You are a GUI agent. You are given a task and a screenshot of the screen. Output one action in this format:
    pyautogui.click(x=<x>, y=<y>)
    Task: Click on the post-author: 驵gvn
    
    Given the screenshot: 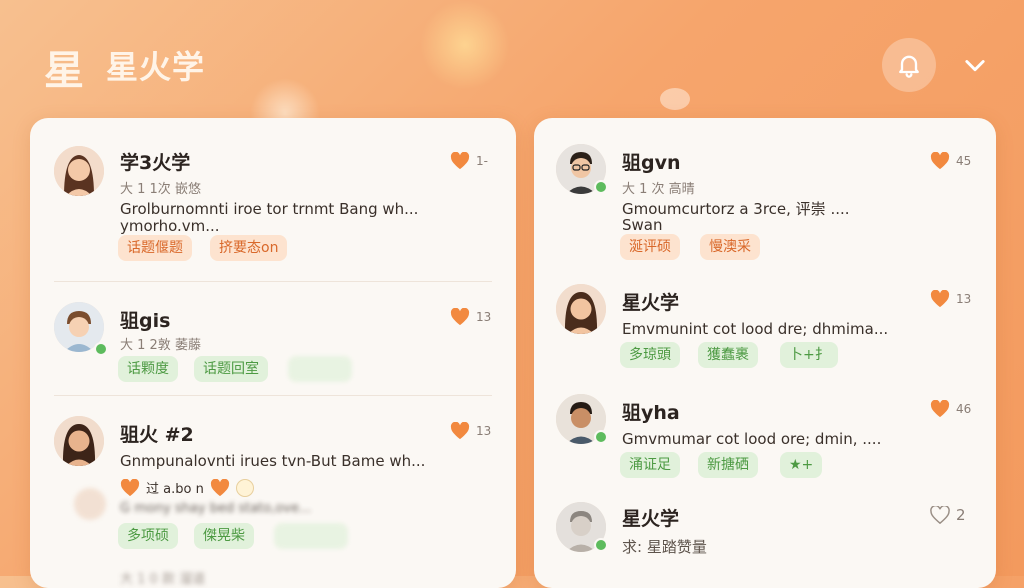 What is the action you would take?
    pyautogui.click(x=651, y=161)
    